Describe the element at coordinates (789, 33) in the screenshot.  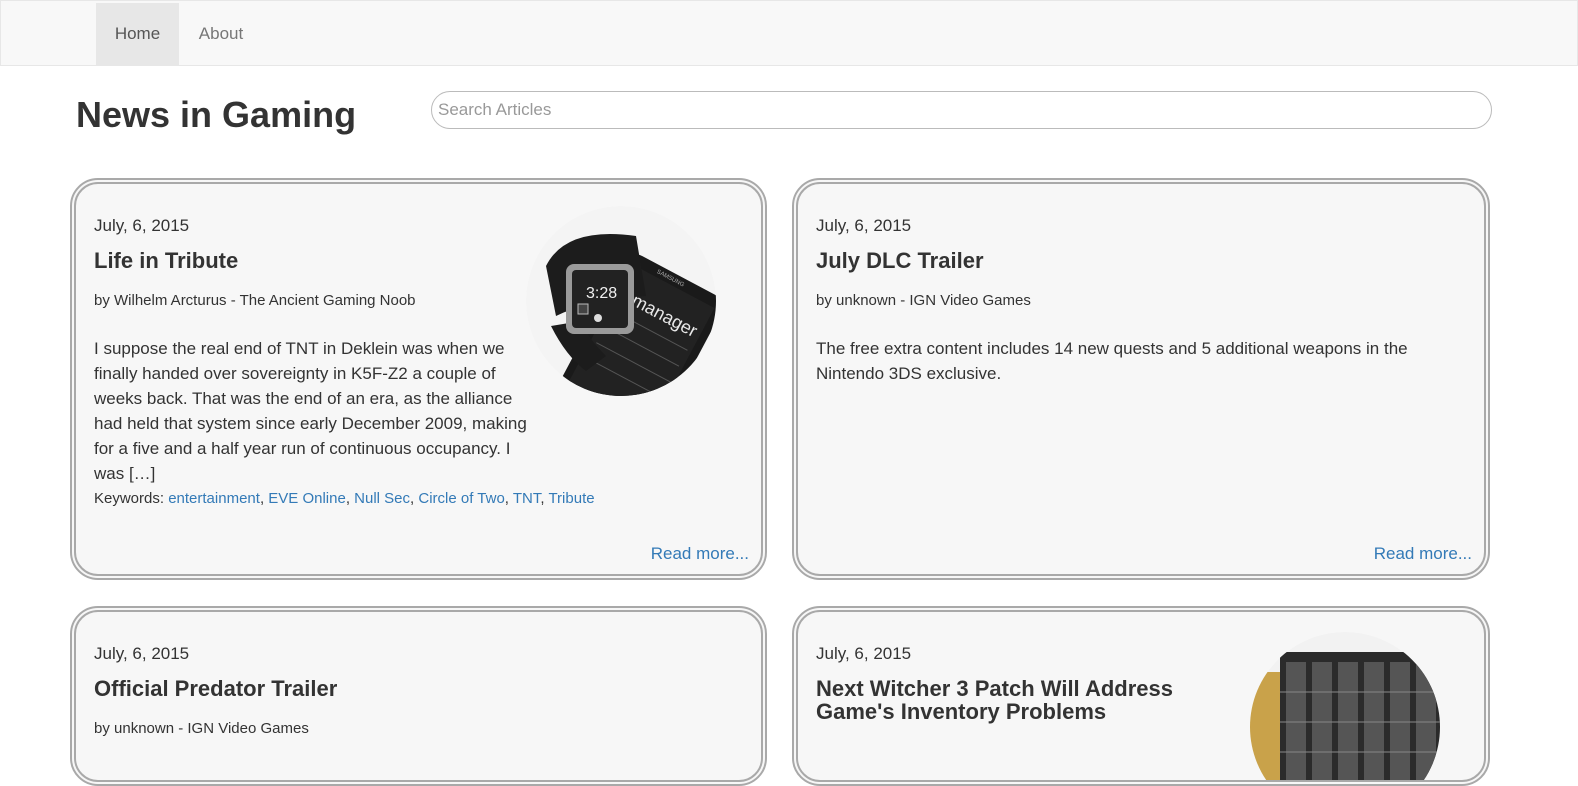
I see `navbar: Home About` at that location.